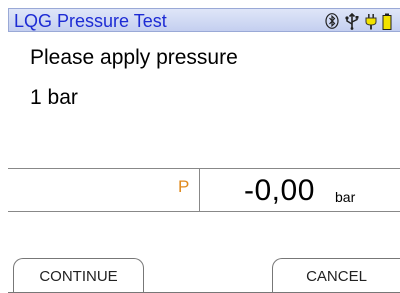 The height and width of the screenshot is (293, 400). I want to click on measurement-divider, so click(199, 190).